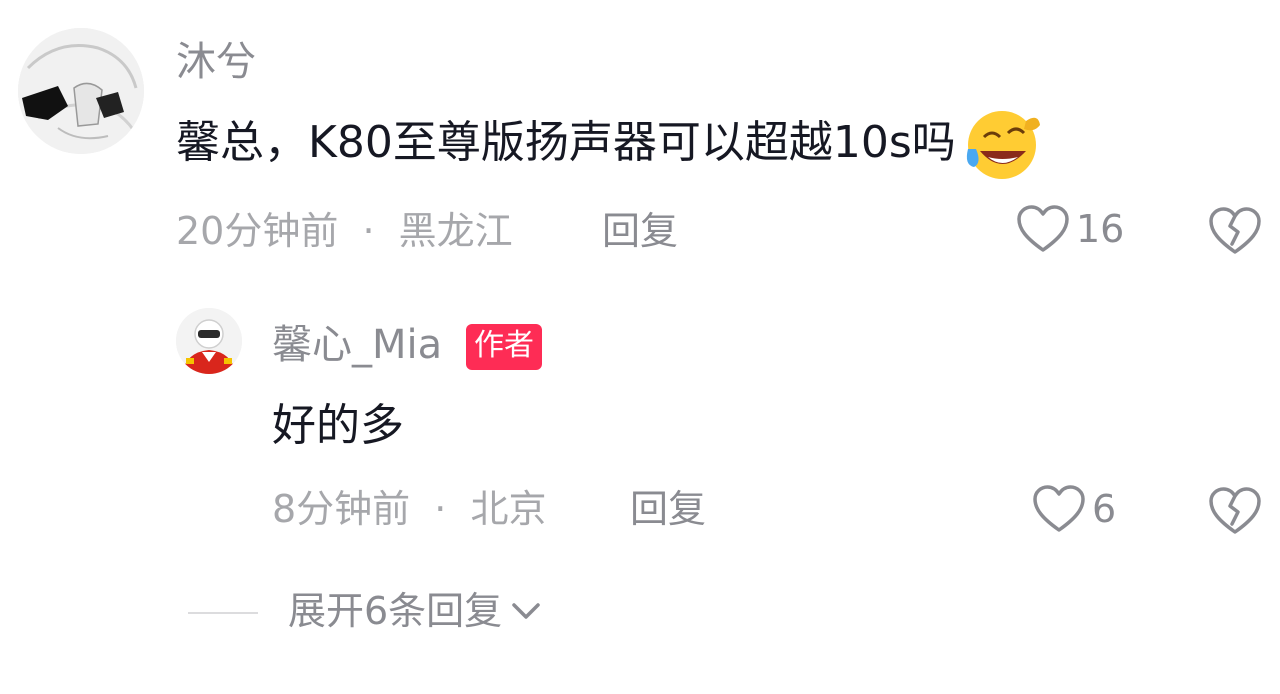 This screenshot has height=694, width=1280. I want to click on like-count: 6, so click(1104, 509).